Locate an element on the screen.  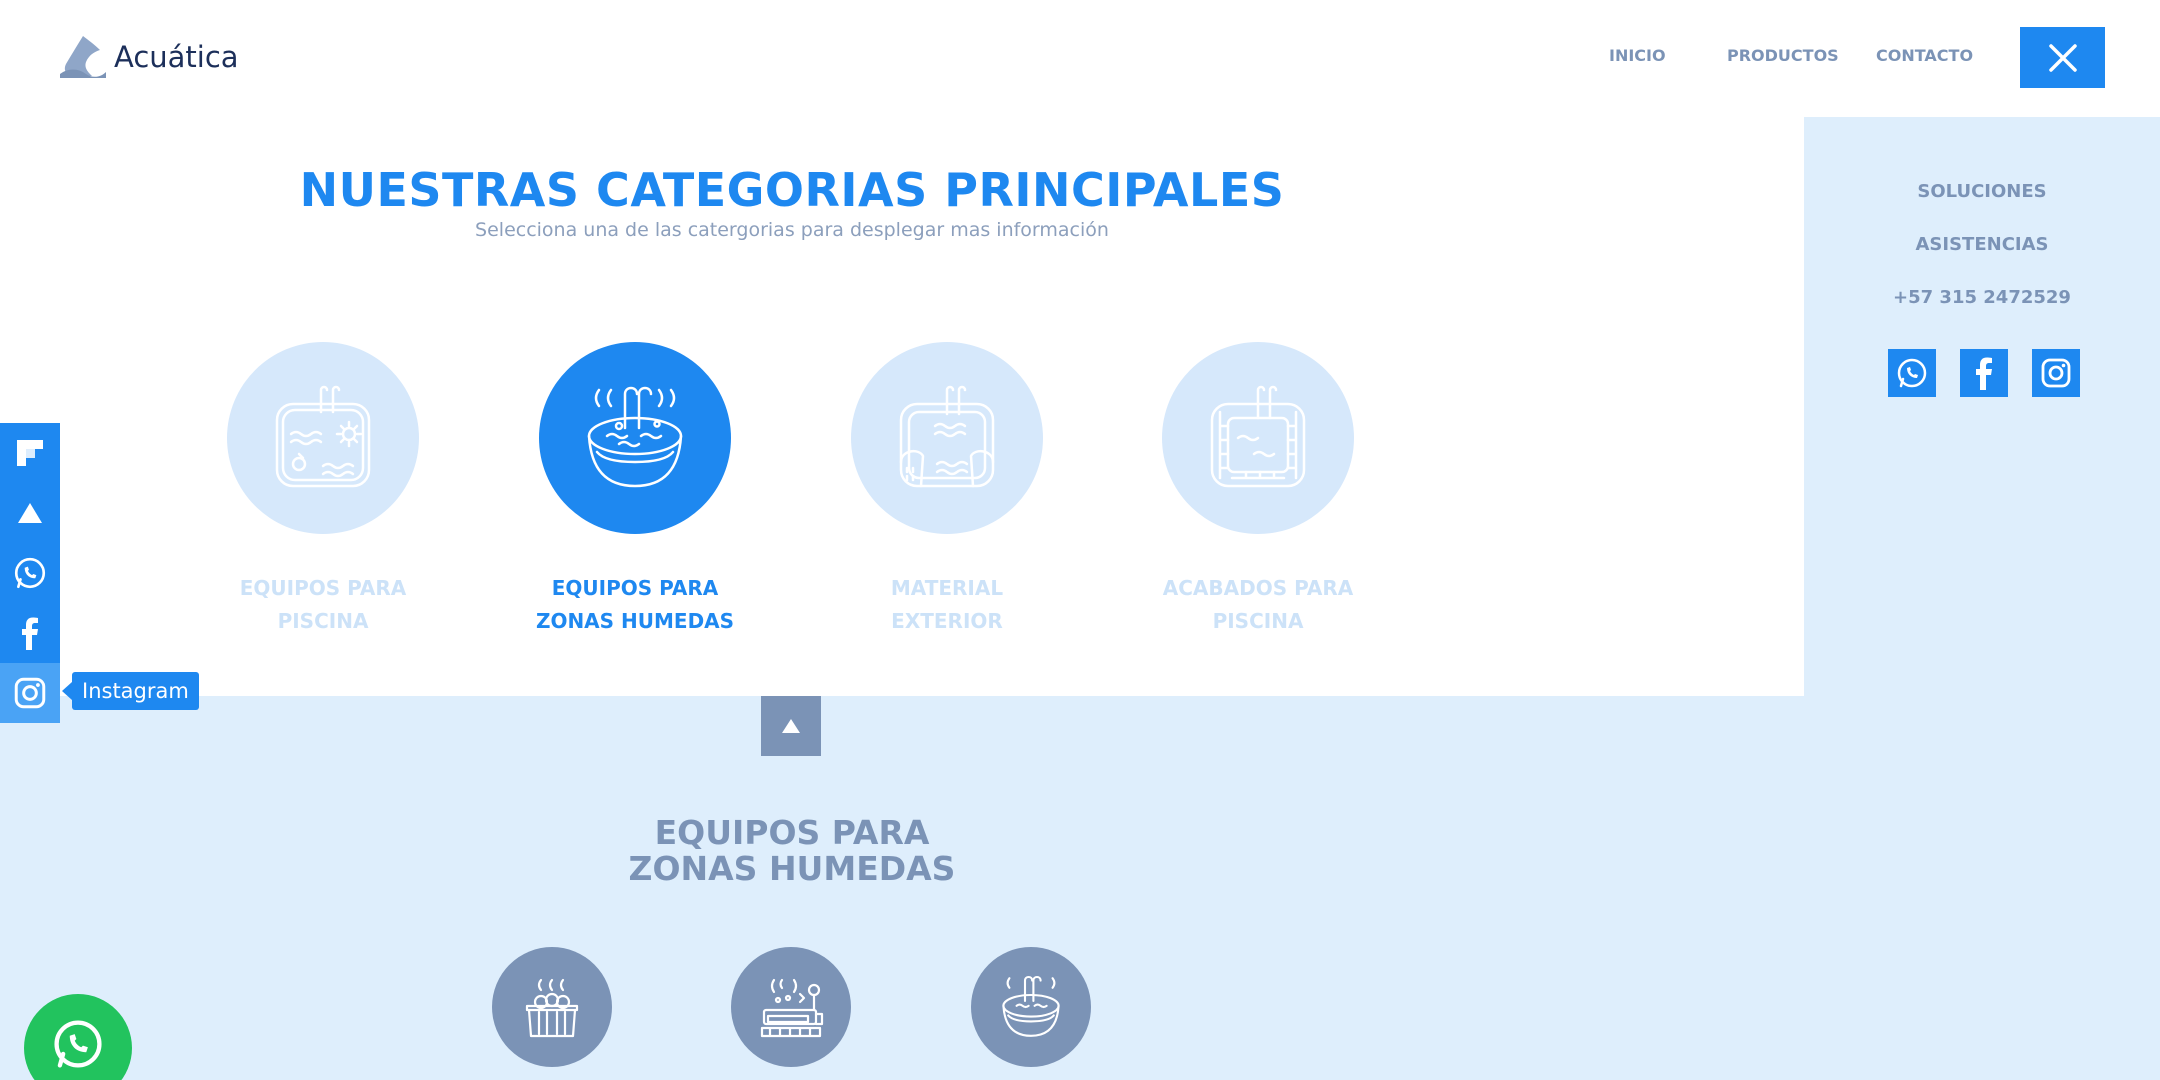
sauna-bucket-icon is located at coordinates (552, 1008).